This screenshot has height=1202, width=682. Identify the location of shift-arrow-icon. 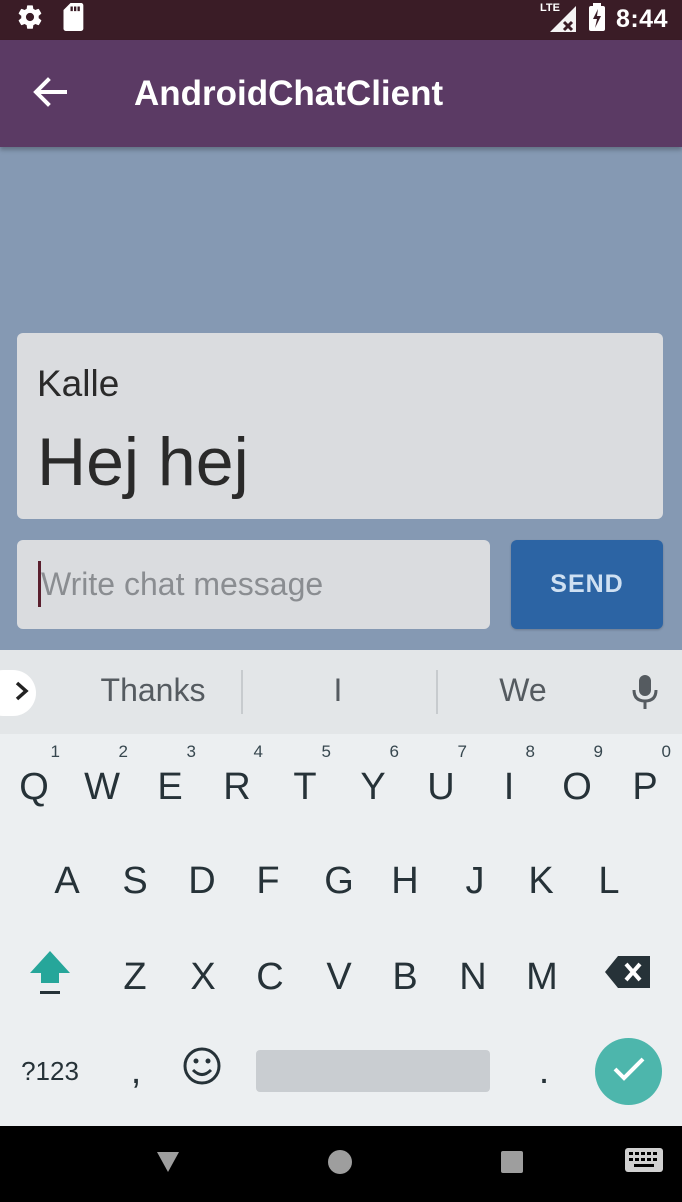
(50, 977).